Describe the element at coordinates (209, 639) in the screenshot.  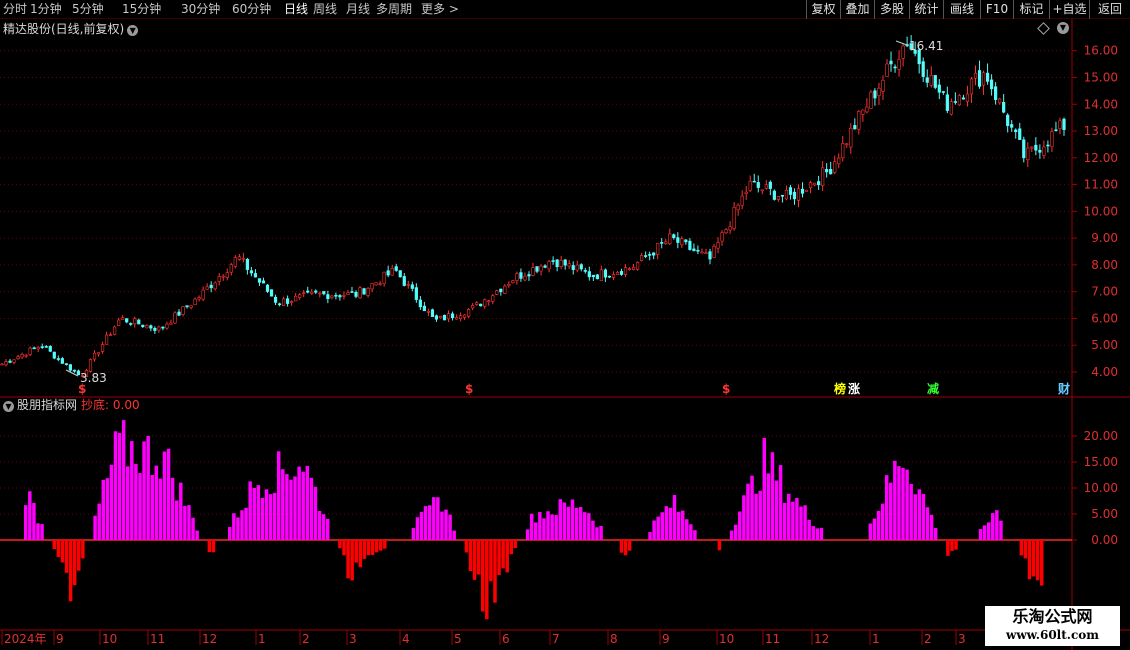
I see `time-axis-label: 12` at that location.